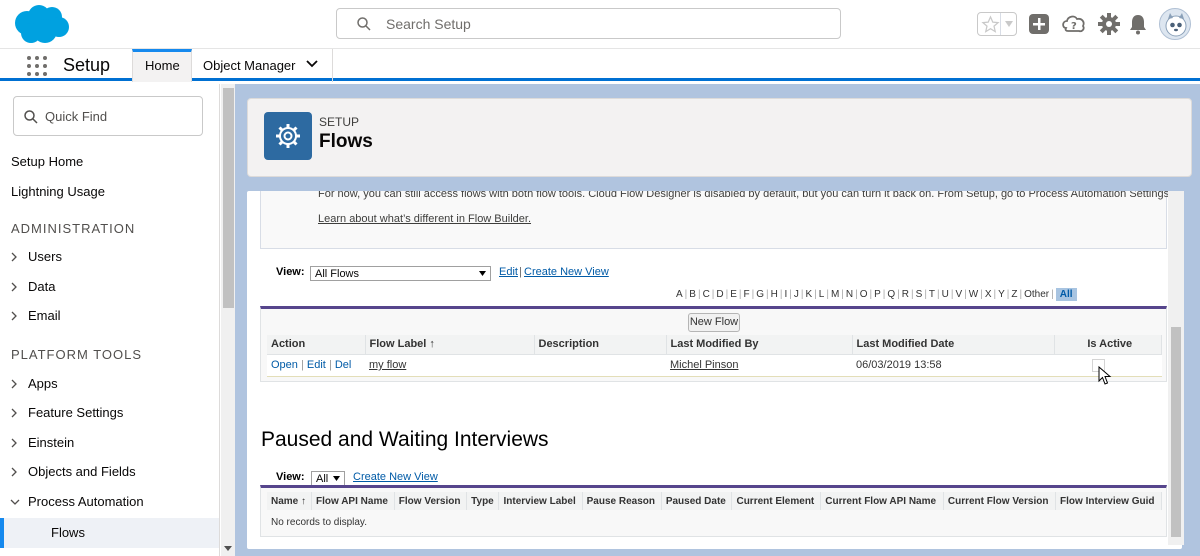 This screenshot has width=1200, height=556. Describe the element at coordinates (697, 501) in the screenshot. I see `col-paused-date: Paused Date` at that location.